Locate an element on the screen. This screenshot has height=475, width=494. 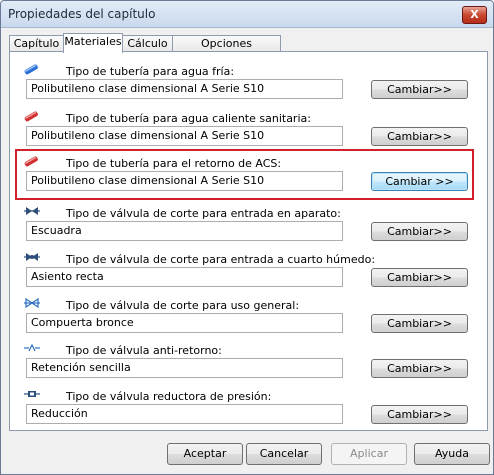
window-title: Propiedades del capítulo is located at coordinates (82, 14).